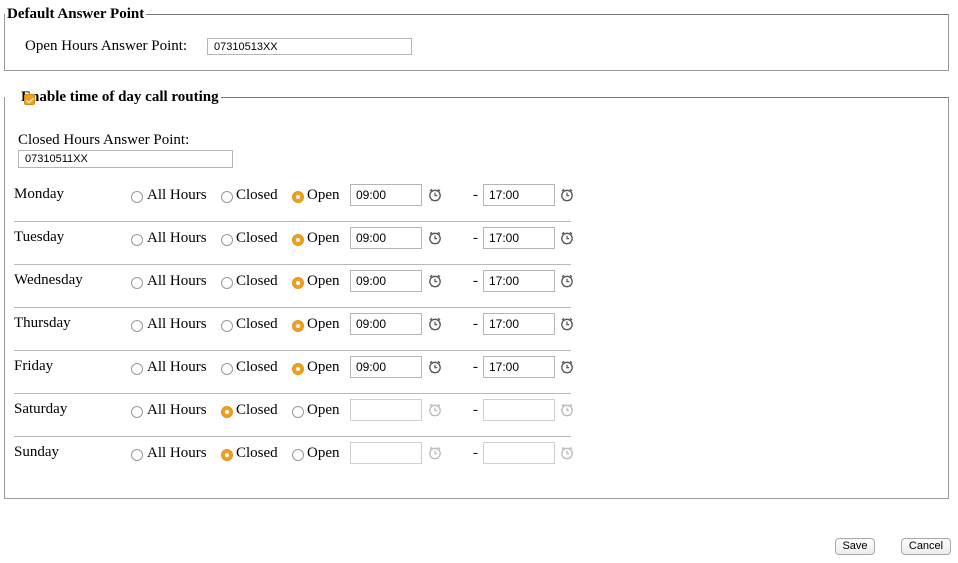  Describe the element at coordinates (41, 409) in the screenshot. I see `day-label: Saturday` at that location.